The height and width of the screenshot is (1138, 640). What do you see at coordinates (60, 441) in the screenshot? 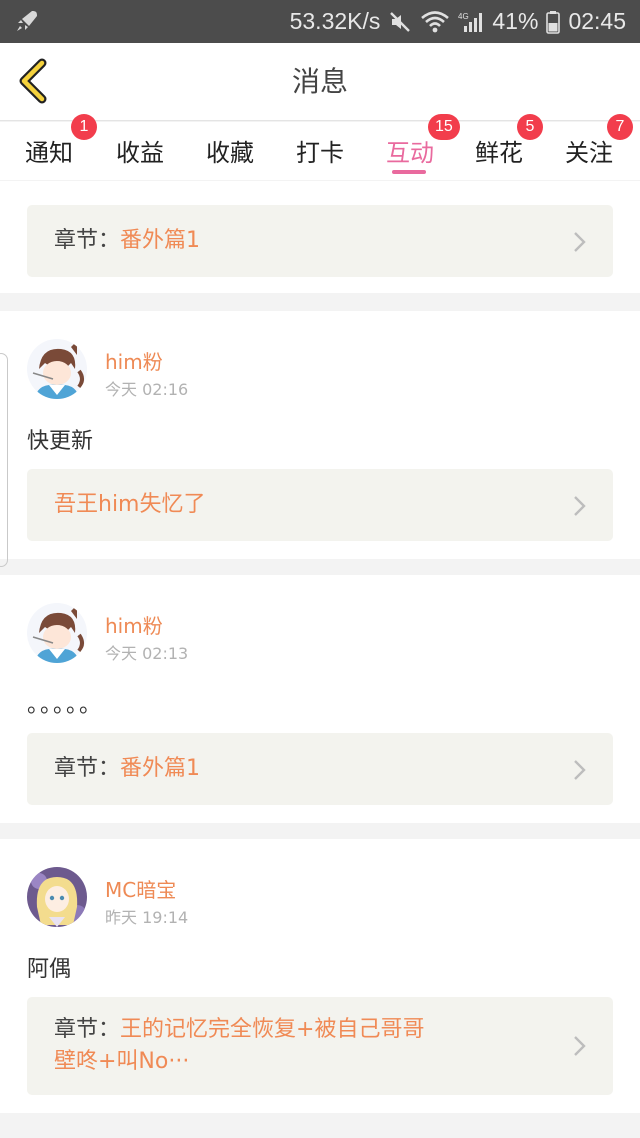
I see `comment-text: 快更新` at bounding box center [60, 441].